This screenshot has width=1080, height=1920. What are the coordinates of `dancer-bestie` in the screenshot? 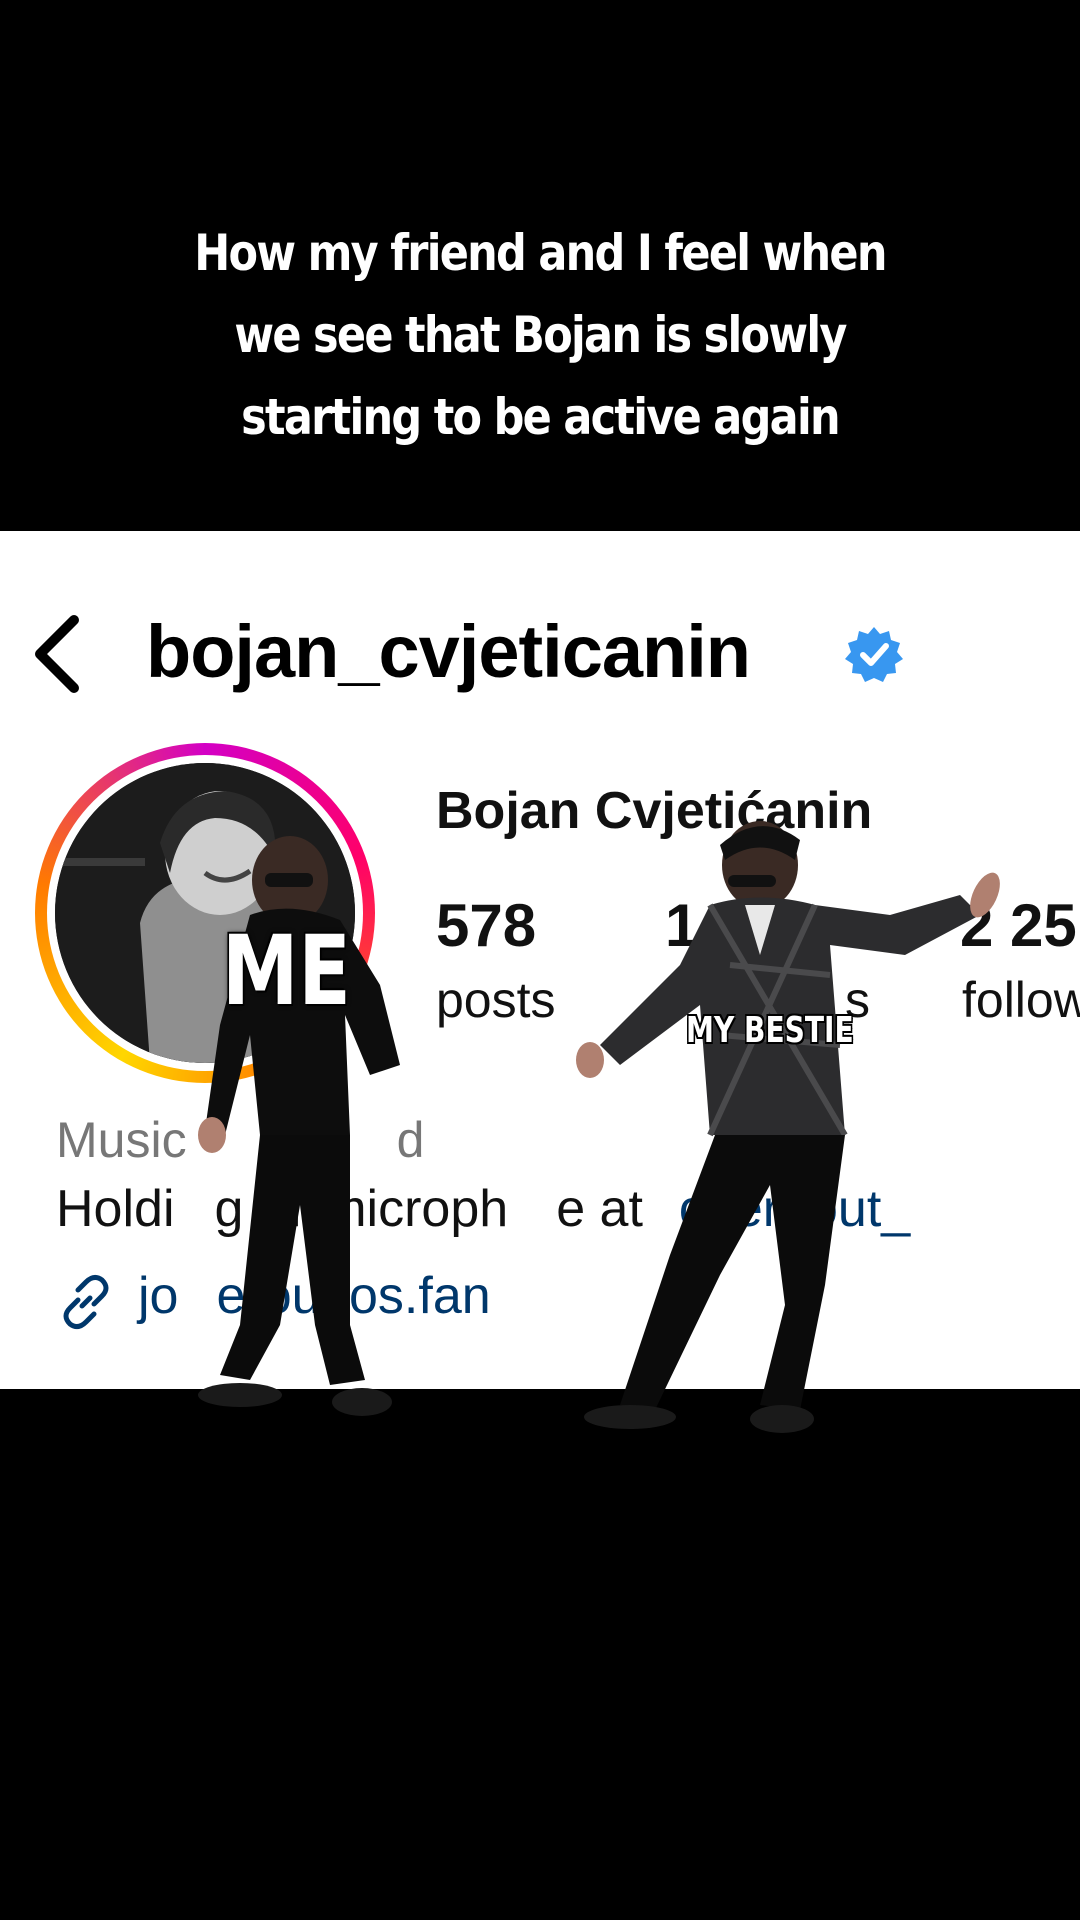 It's located at (788, 1127).